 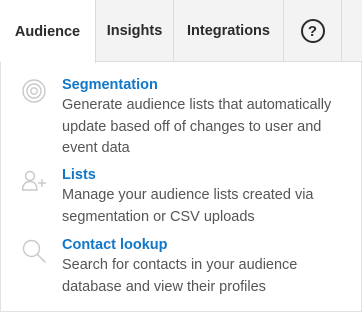 What do you see at coordinates (34, 251) in the screenshot?
I see `search-icon` at bounding box center [34, 251].